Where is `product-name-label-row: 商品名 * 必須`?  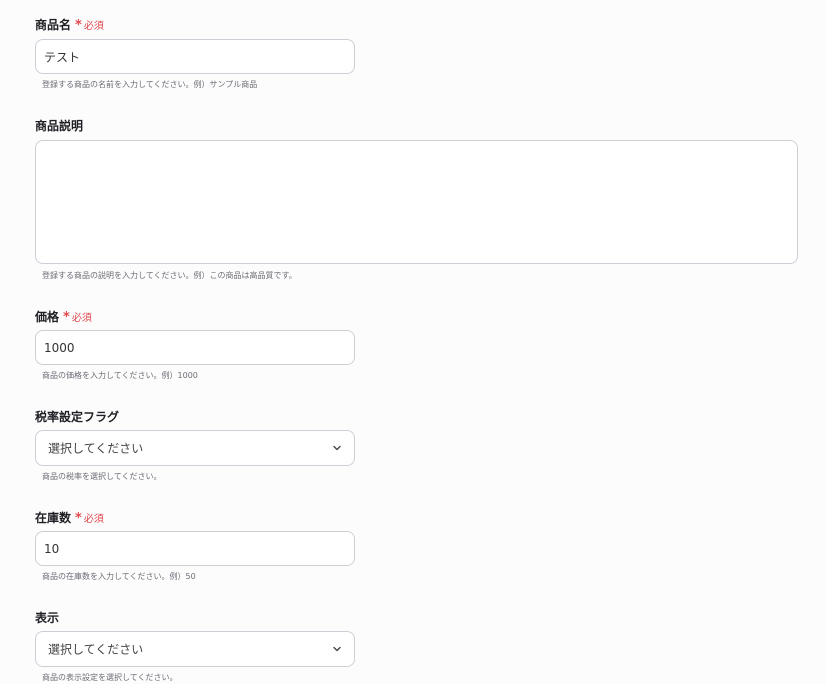 product-name-label-row: 商品名 * 必須 is located at coordinates (69, 24).